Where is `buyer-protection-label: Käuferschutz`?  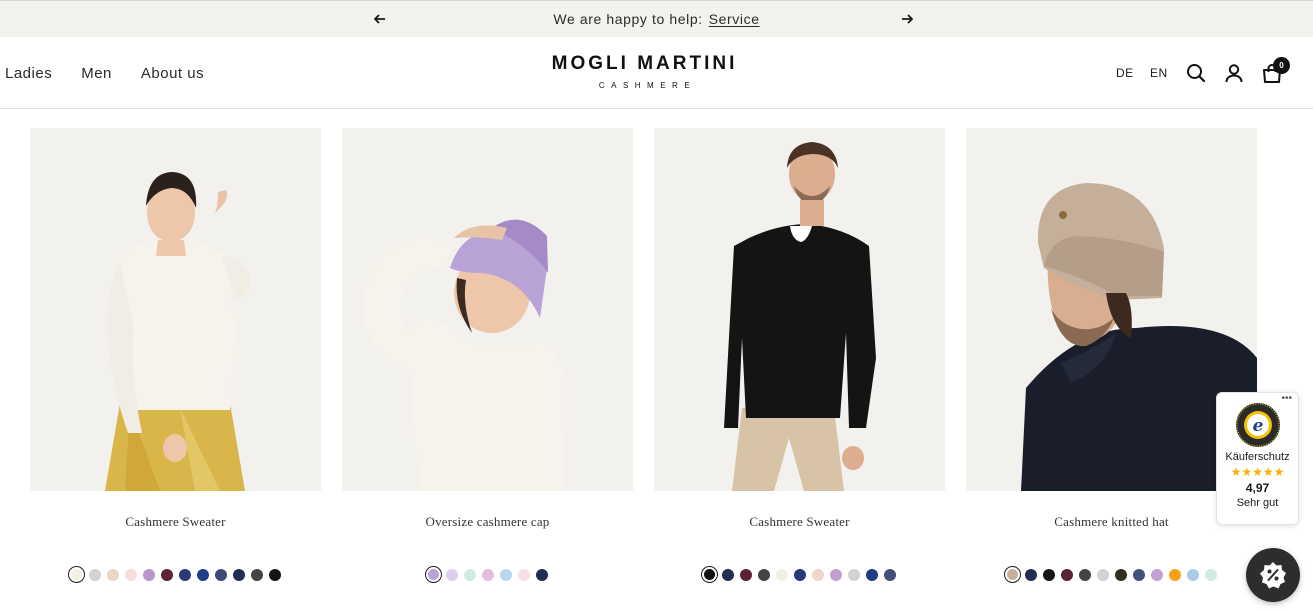
buyer-protection-label: Käuferschutz is located at coordinates (1257, 457).